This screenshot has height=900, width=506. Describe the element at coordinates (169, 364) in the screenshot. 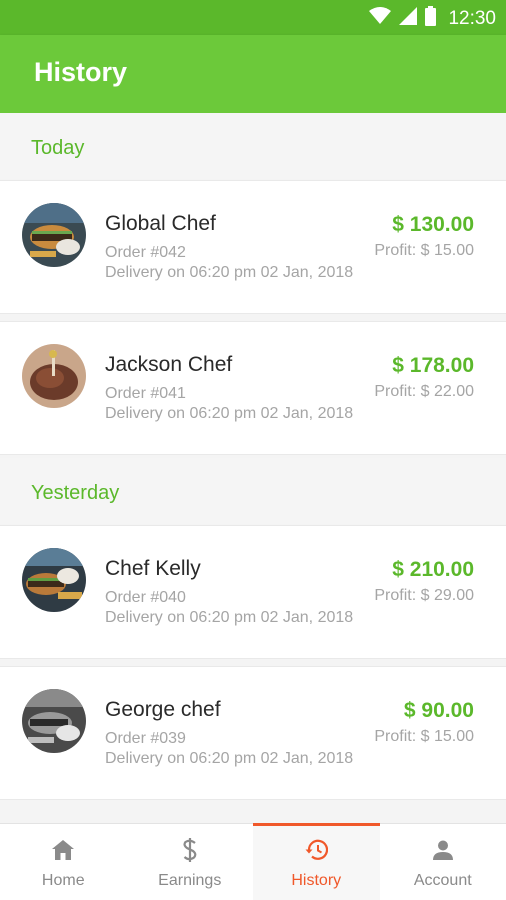

I see `chef-name: Jackson Chef` at that location.